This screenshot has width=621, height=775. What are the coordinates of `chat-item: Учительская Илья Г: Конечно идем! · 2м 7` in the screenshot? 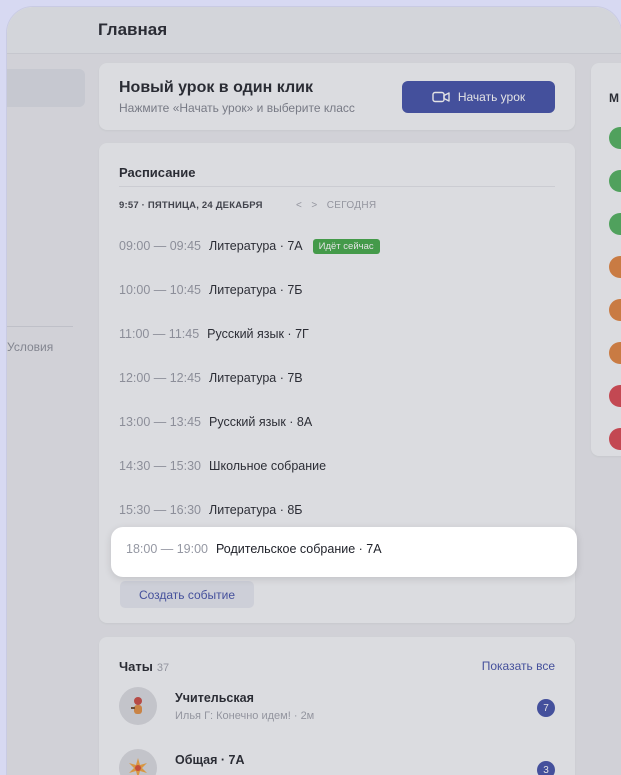 It's located at (337, 711).